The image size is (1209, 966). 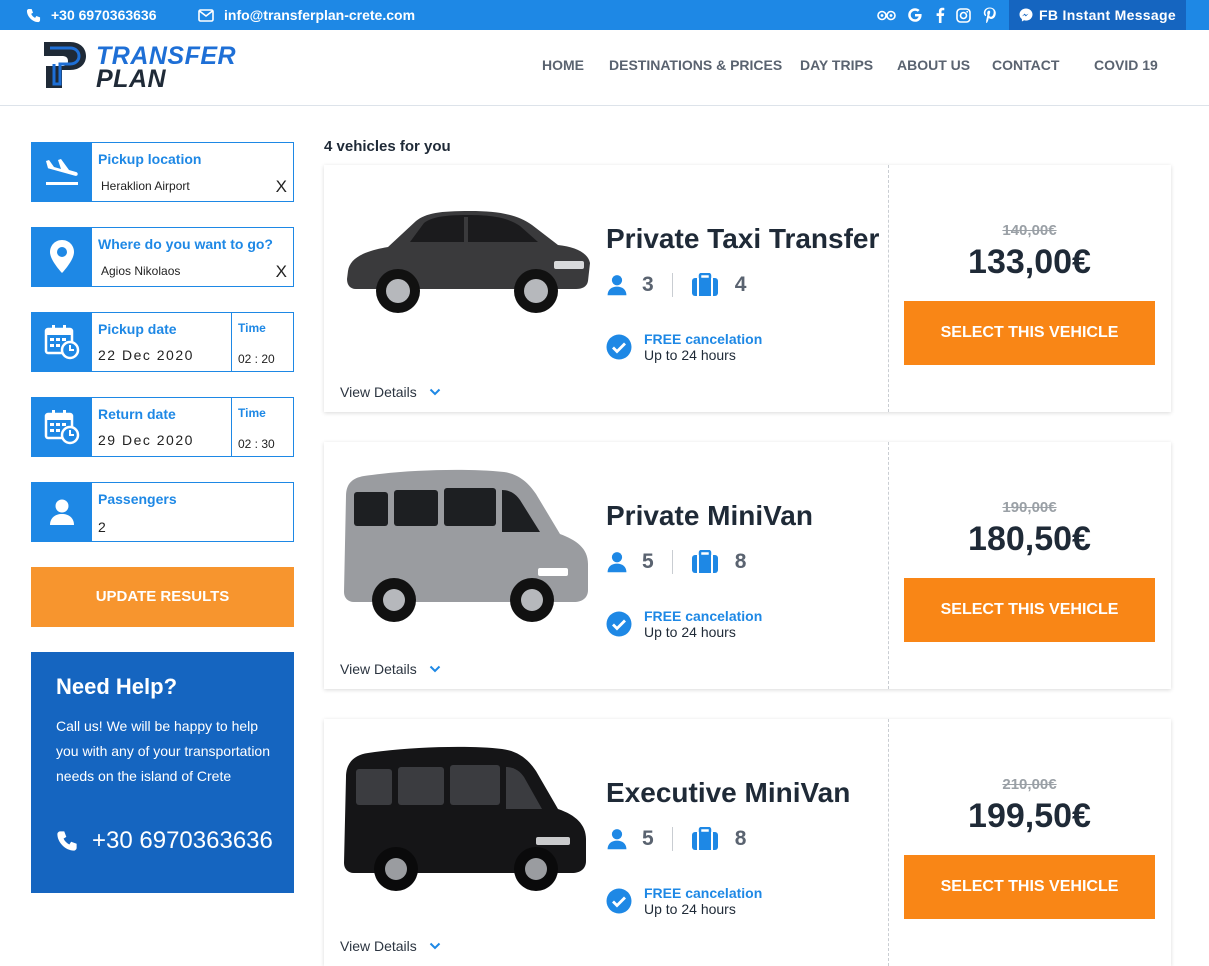 What do you see at coordinates (740, 284) in the screenshot?
I see `luggage-count: 4` at bounding box center [740, 284].